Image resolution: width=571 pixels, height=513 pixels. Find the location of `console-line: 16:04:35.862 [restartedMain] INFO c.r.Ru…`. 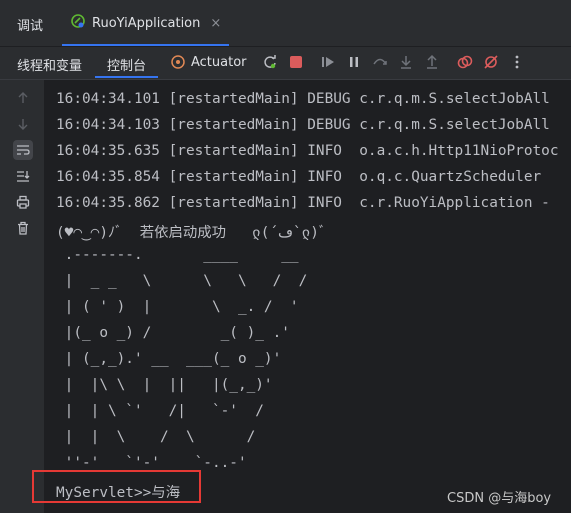

console-line: 16:04:35.862 [restartedMain] INFO c.r.Ru… is located at coordinates (303, 203).